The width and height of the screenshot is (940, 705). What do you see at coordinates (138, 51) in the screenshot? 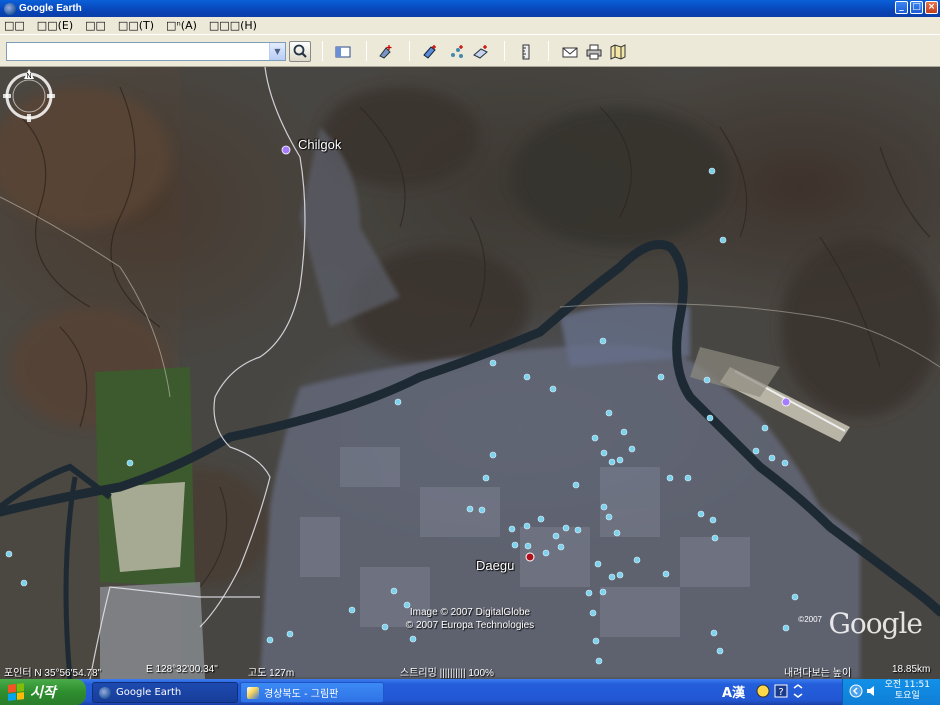
I see `search-input` at bounding box center [138, 51].